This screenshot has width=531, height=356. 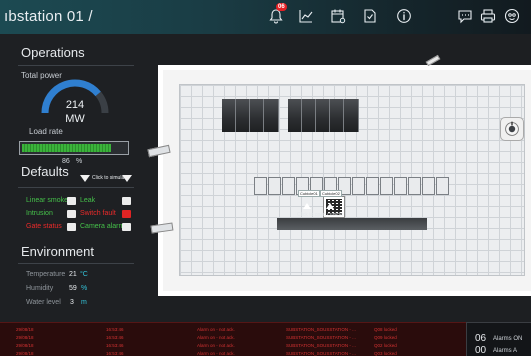 I want to click on chat-icon, so click(x=465, y=16).